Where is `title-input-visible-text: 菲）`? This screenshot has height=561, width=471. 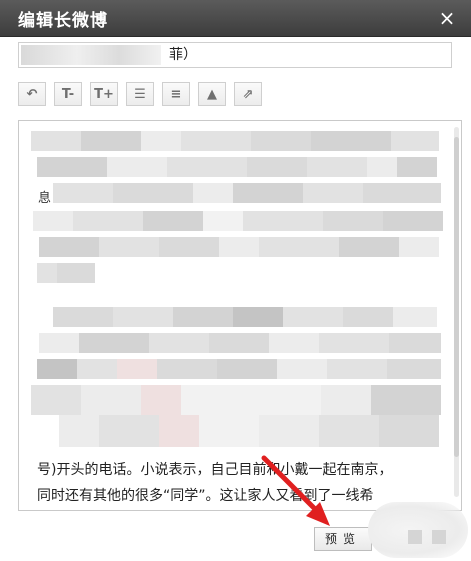
title-input-visible-text: 菲） is located at coordinates (183, 55).